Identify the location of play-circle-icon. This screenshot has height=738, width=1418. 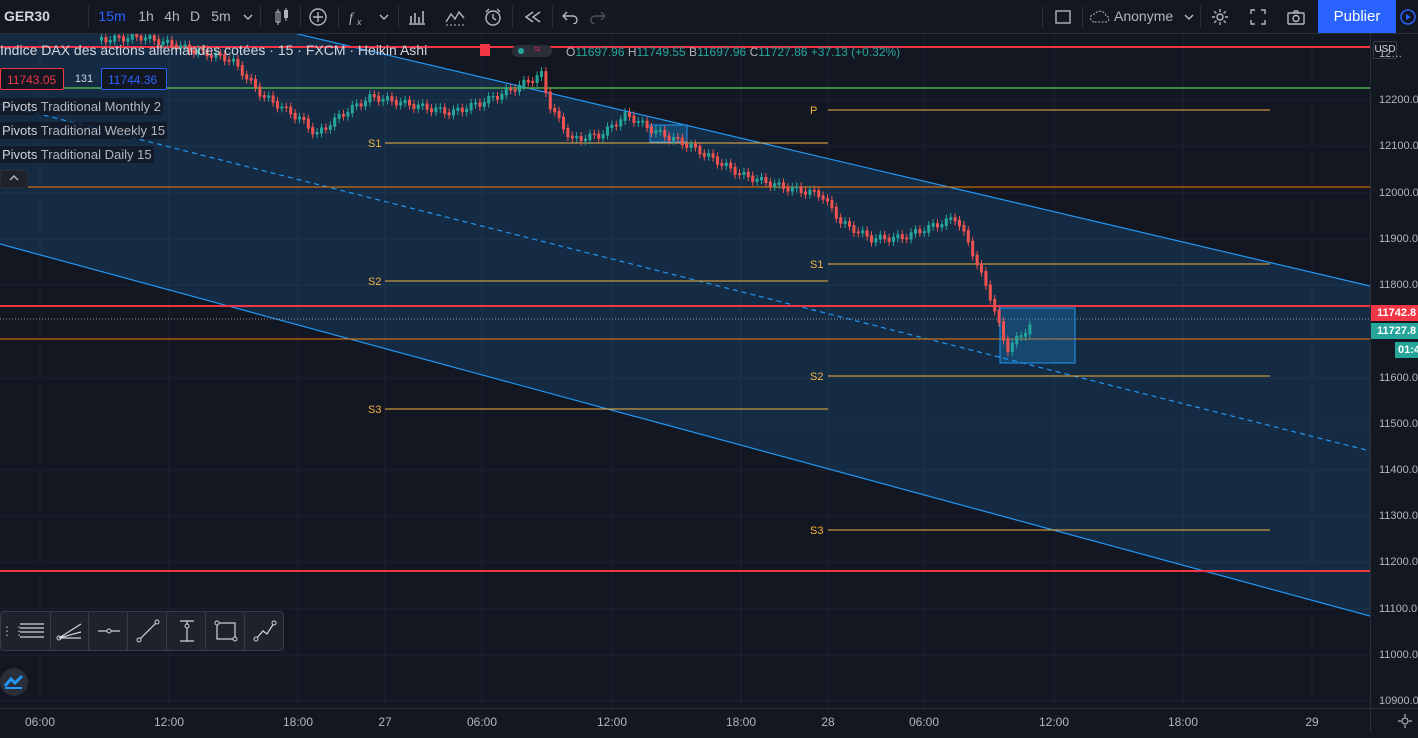
(1408, 16).